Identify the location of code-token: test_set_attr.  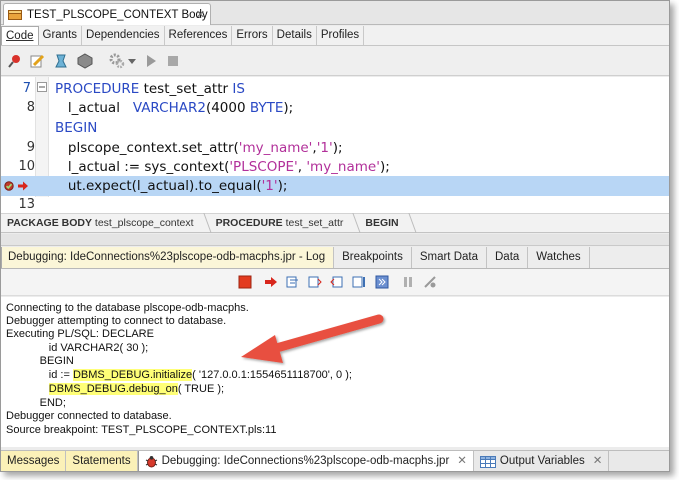
(186, 89).